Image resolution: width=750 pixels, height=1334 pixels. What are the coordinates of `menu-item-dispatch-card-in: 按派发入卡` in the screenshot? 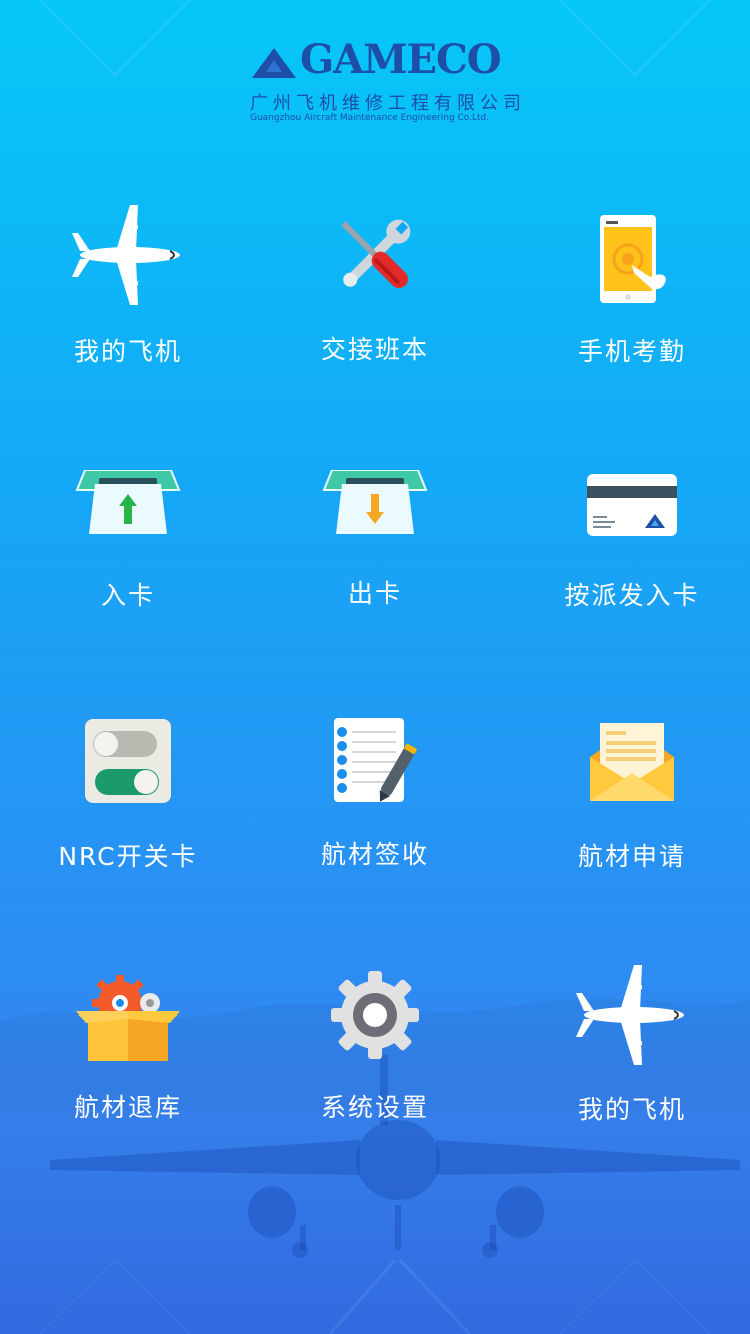 It's located at (628, 560).